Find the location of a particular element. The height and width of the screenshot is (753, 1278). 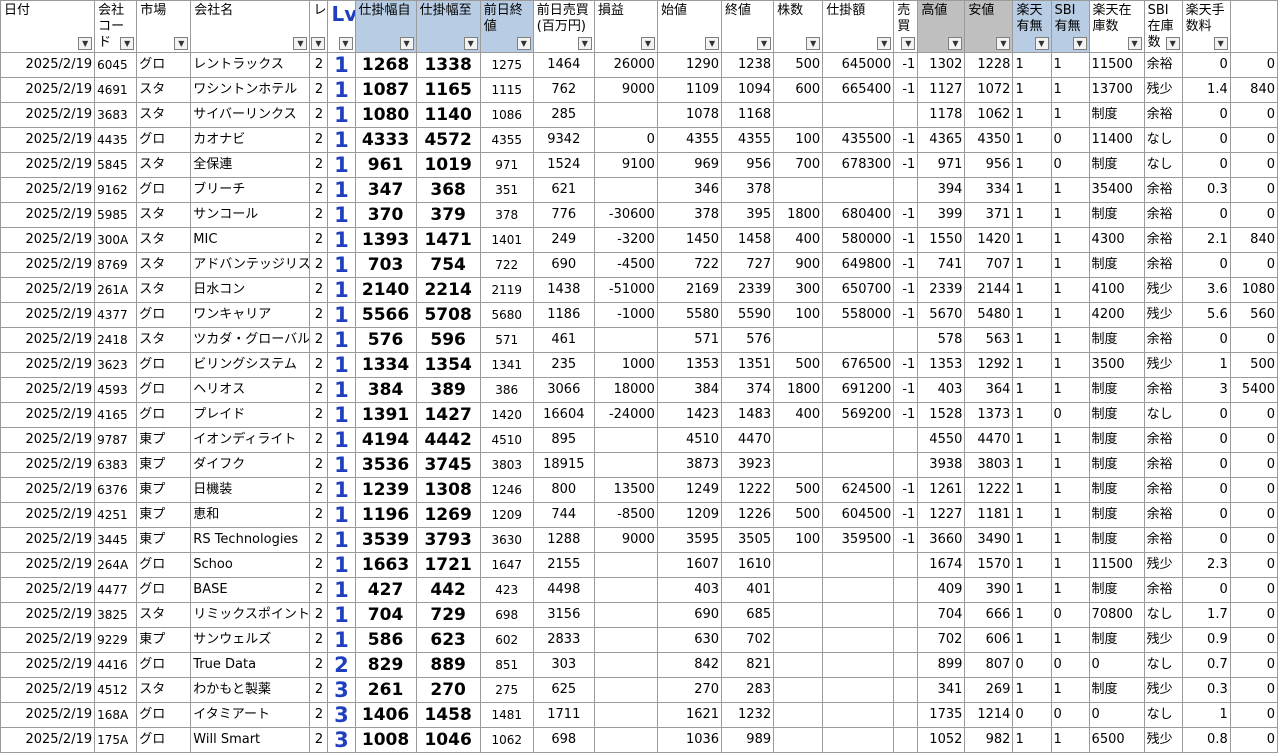

prev-volume-cell: 776 is located at coordinates (563, 215).